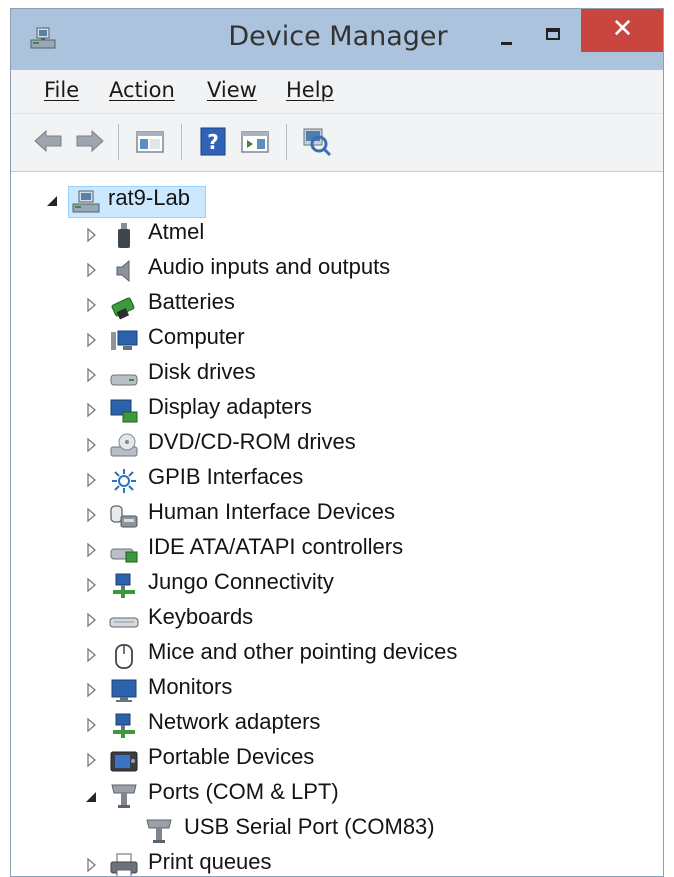 The image size is (674, 877). Describe the element at coordinates (191, 301) in the screenshot. I see `tree-item-label: Batteries` at that location.